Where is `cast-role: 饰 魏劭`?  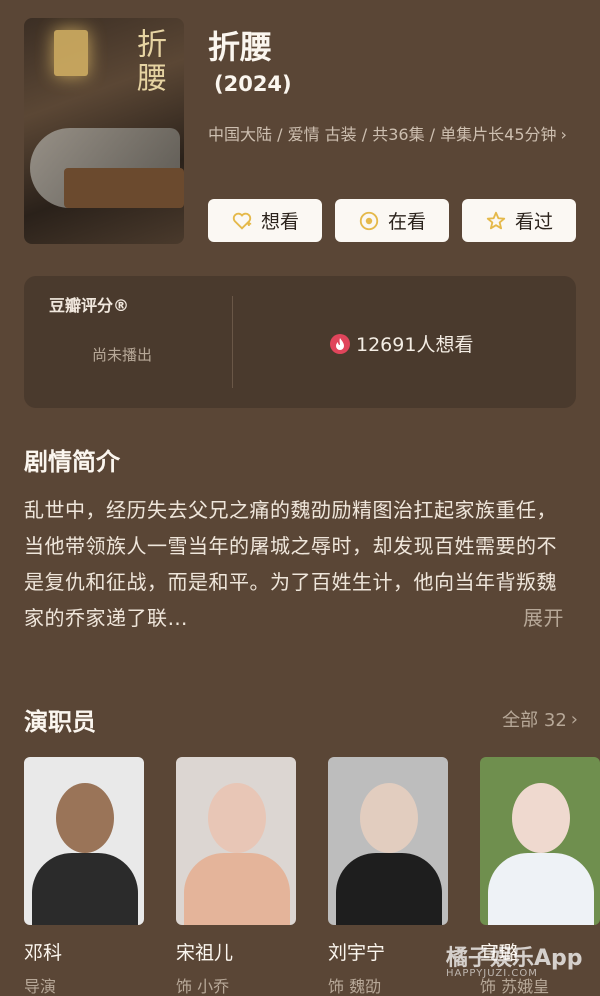
cast-role: 饰 魏劭 is located at coordinates (355, 986).